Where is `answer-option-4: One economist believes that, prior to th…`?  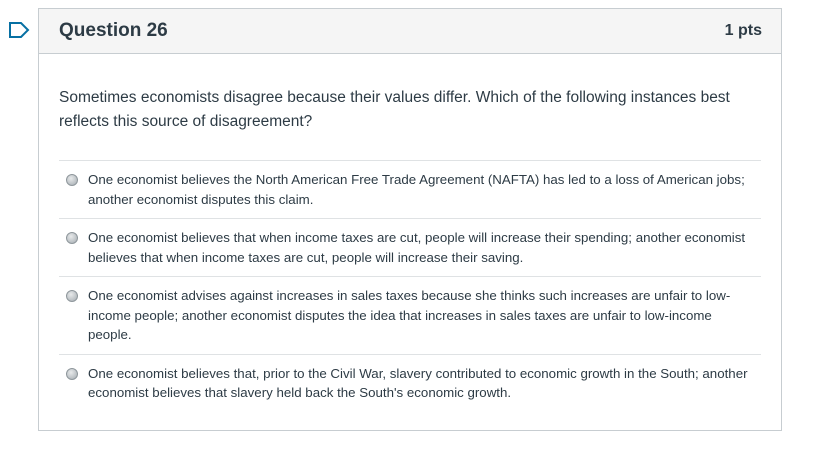 answer-option-4: One economist believes that, prior to th… is located at coordinates (410, 383).